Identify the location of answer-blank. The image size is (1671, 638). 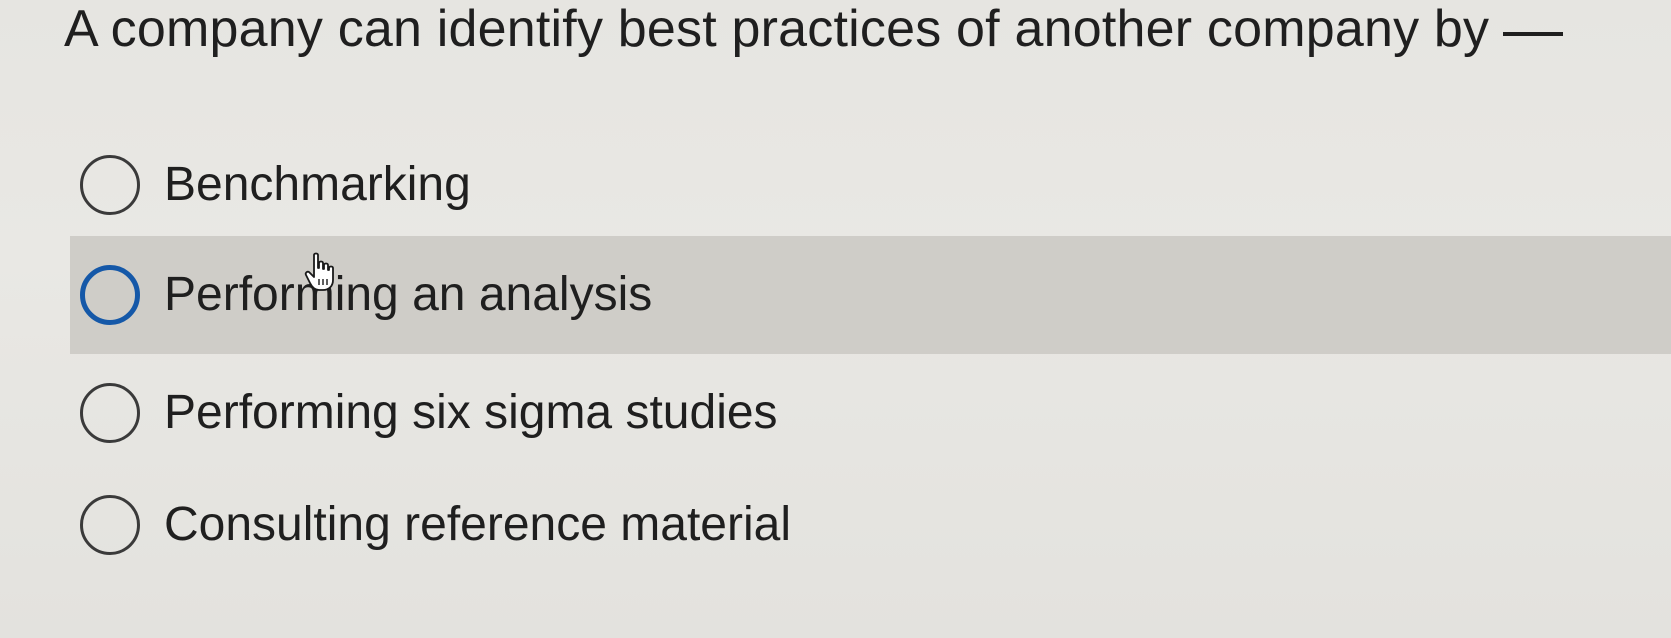
(1533, 34).